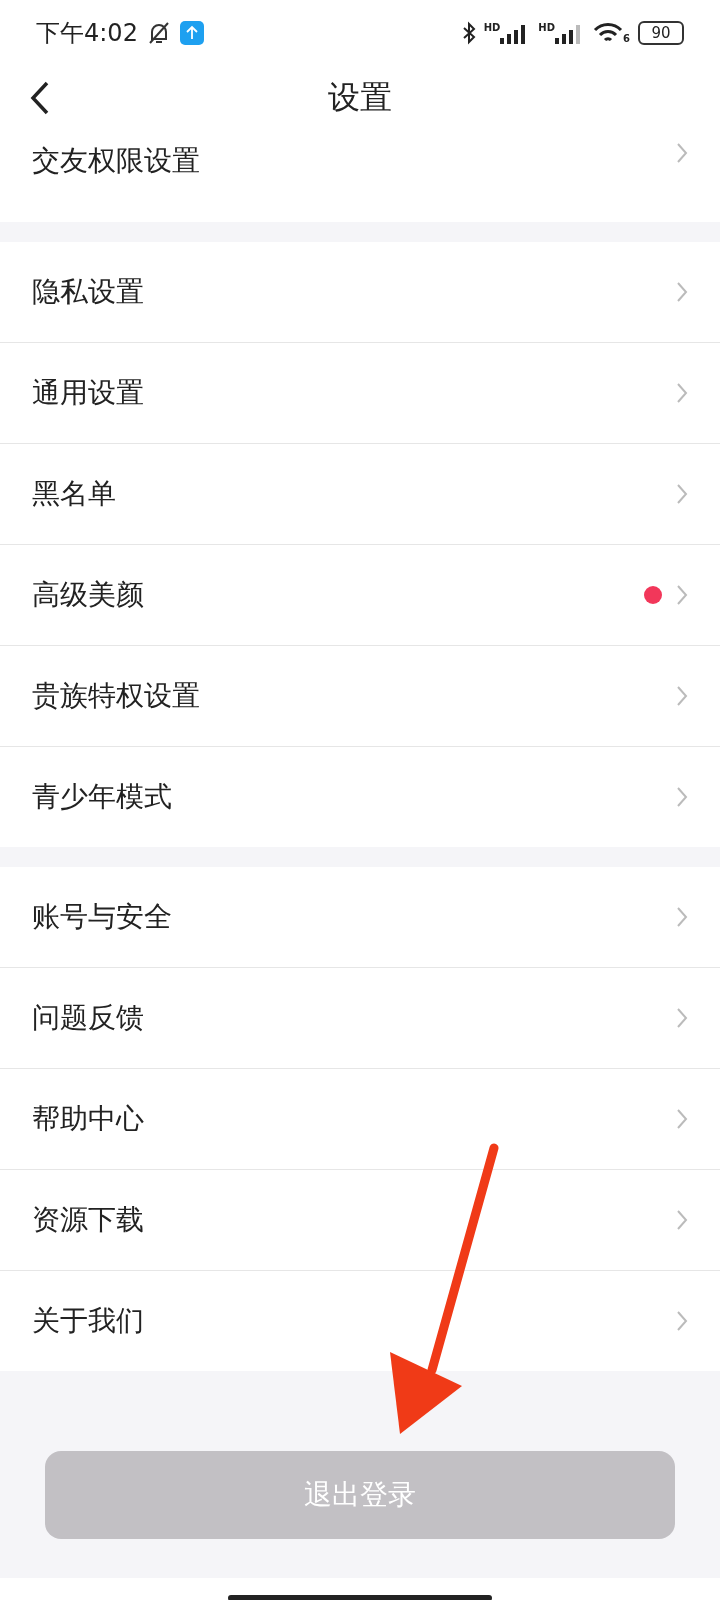  Describe the element at coordinates (360, 1119) in the screenshot. I see `settings-row: 帮助中心` at that location.